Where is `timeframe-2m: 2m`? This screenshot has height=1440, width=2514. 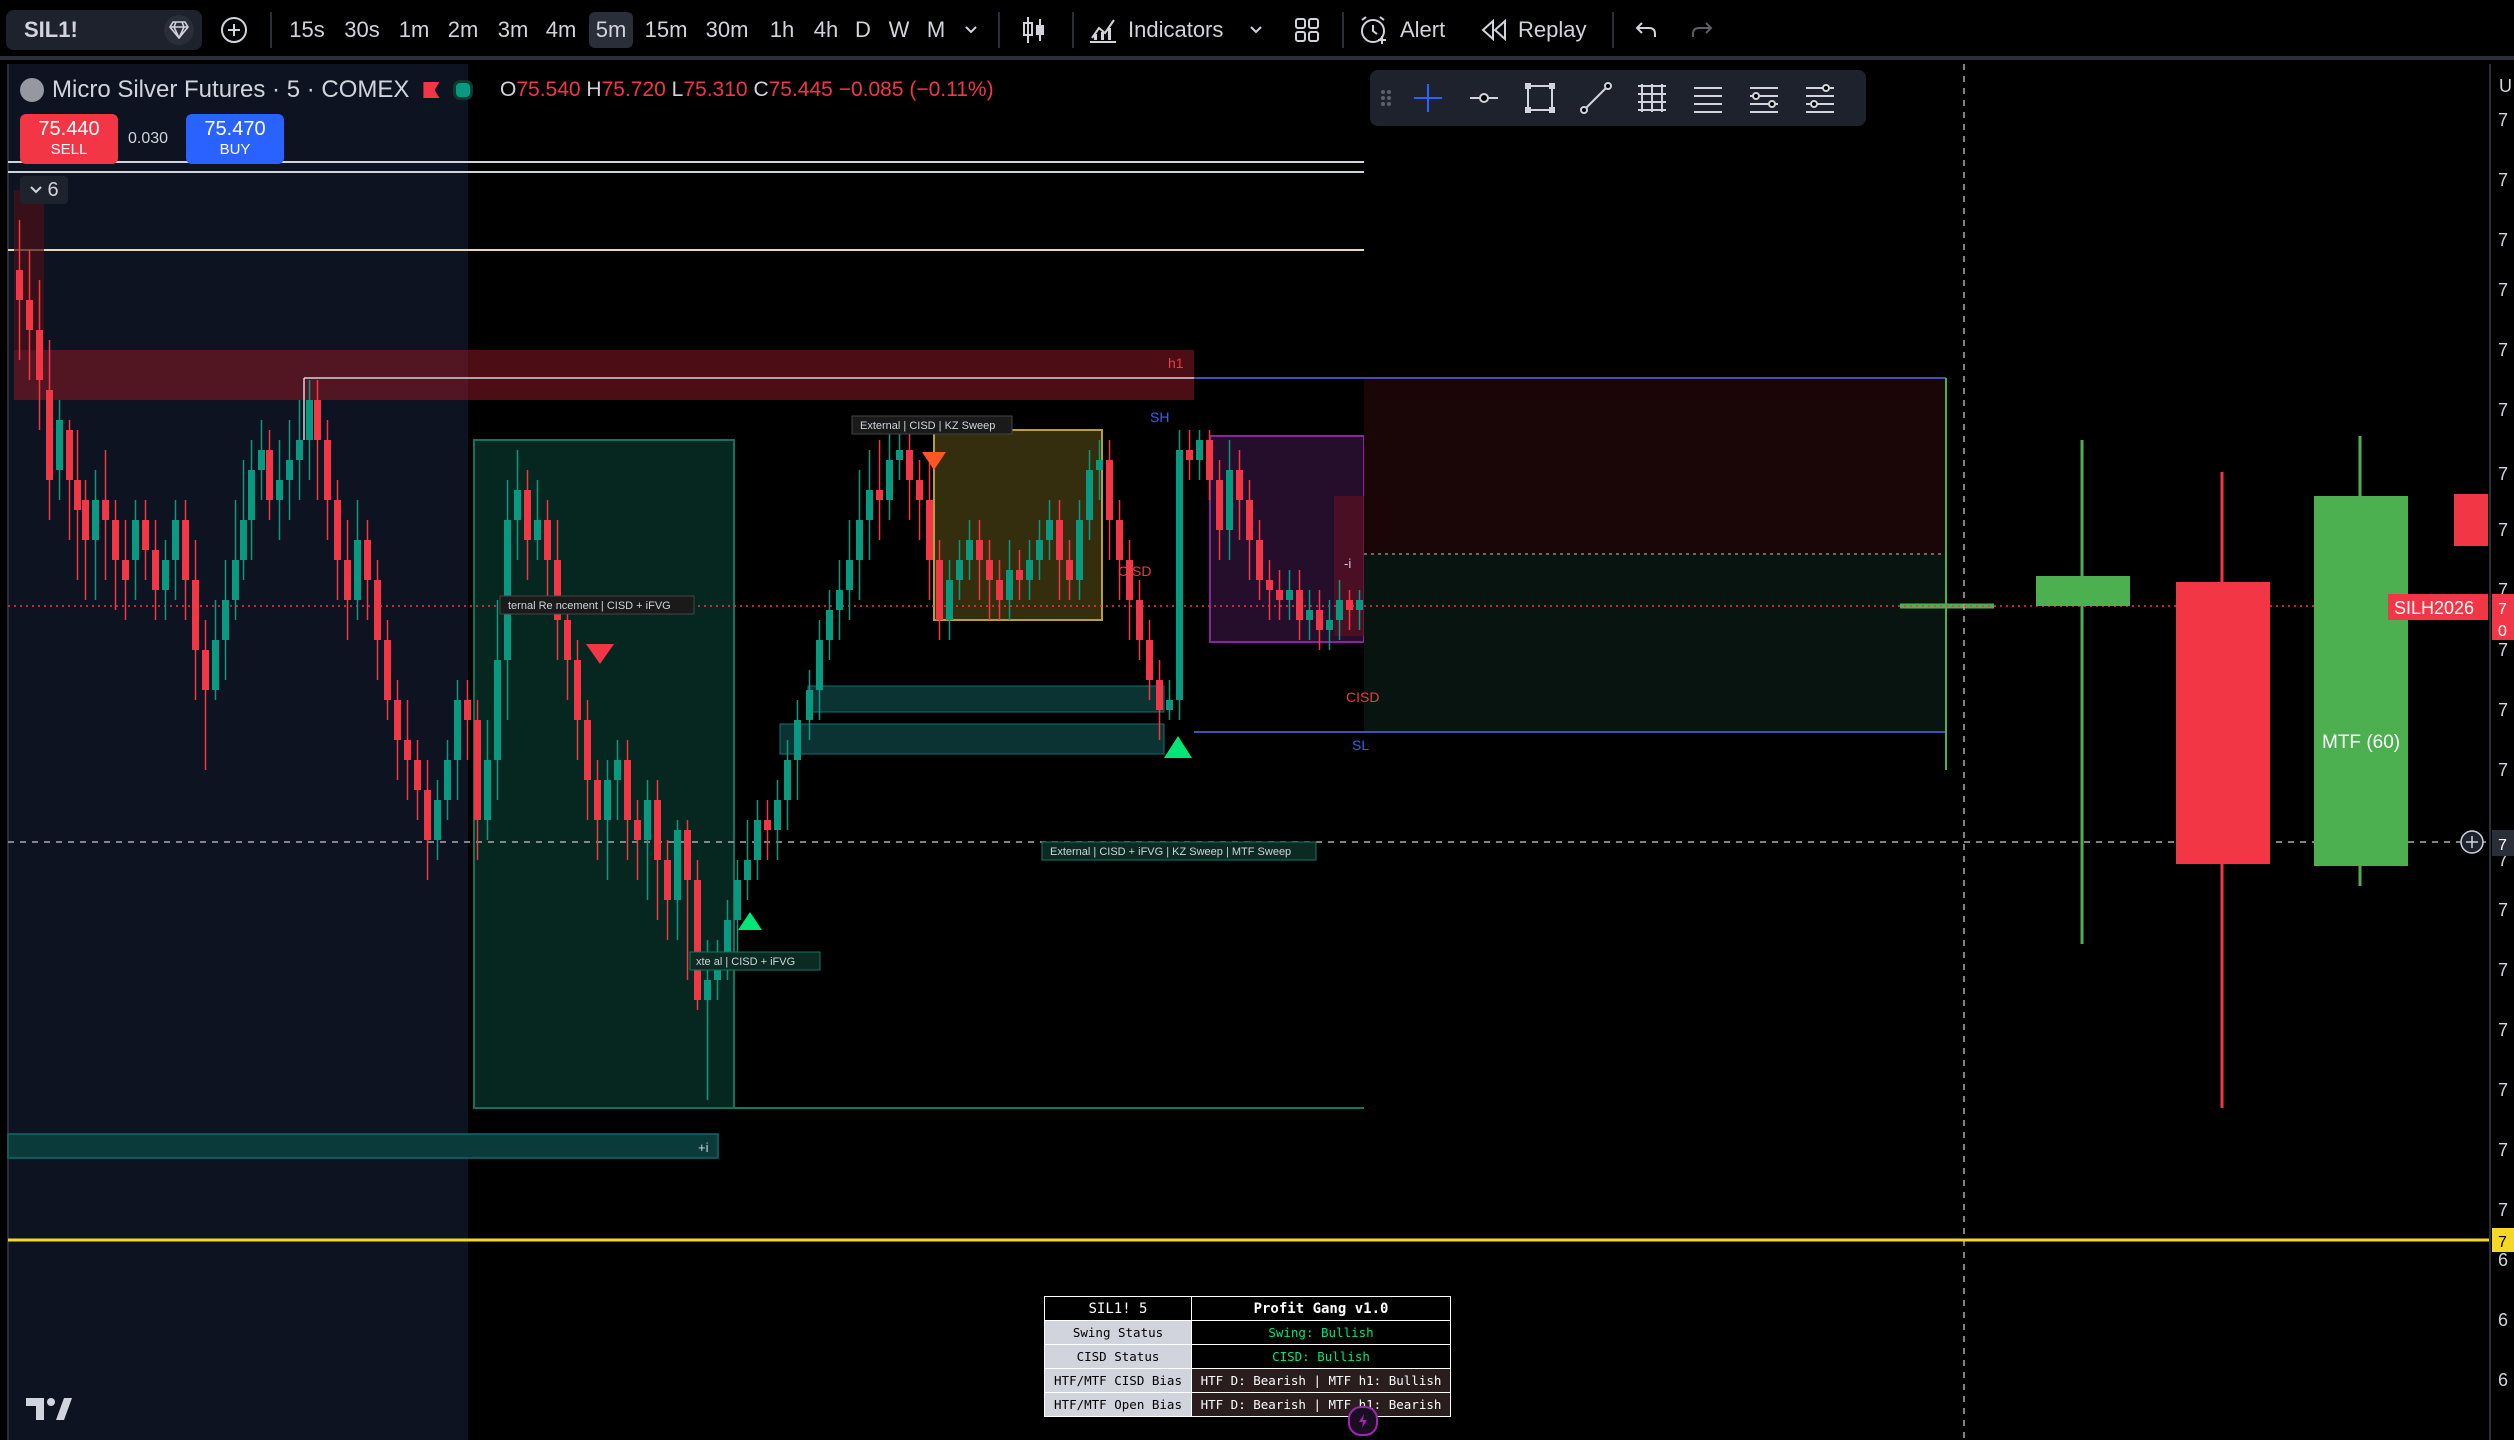 timeframe-2m: 2m is located at coordinates (463, 30).